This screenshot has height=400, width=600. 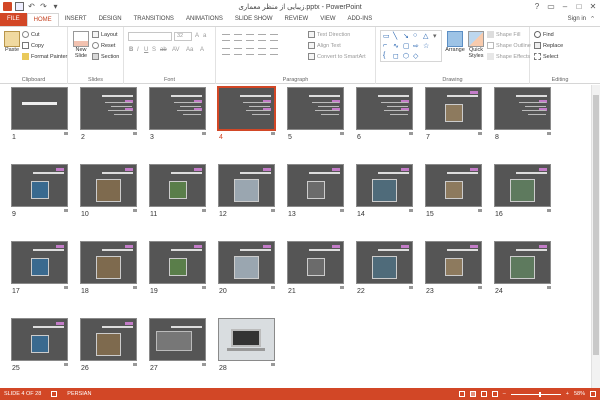 I want to click on bracket-shape-icon: ⌐, so click(x=385, y=45).